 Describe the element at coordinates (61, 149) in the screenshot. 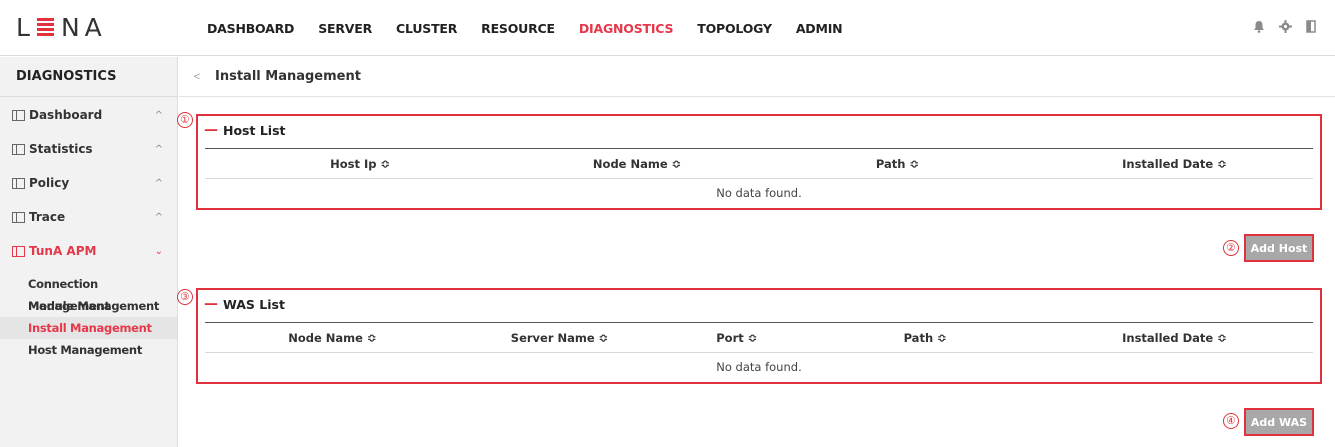

I see `sidebar-item-label: Statistics` at that location.